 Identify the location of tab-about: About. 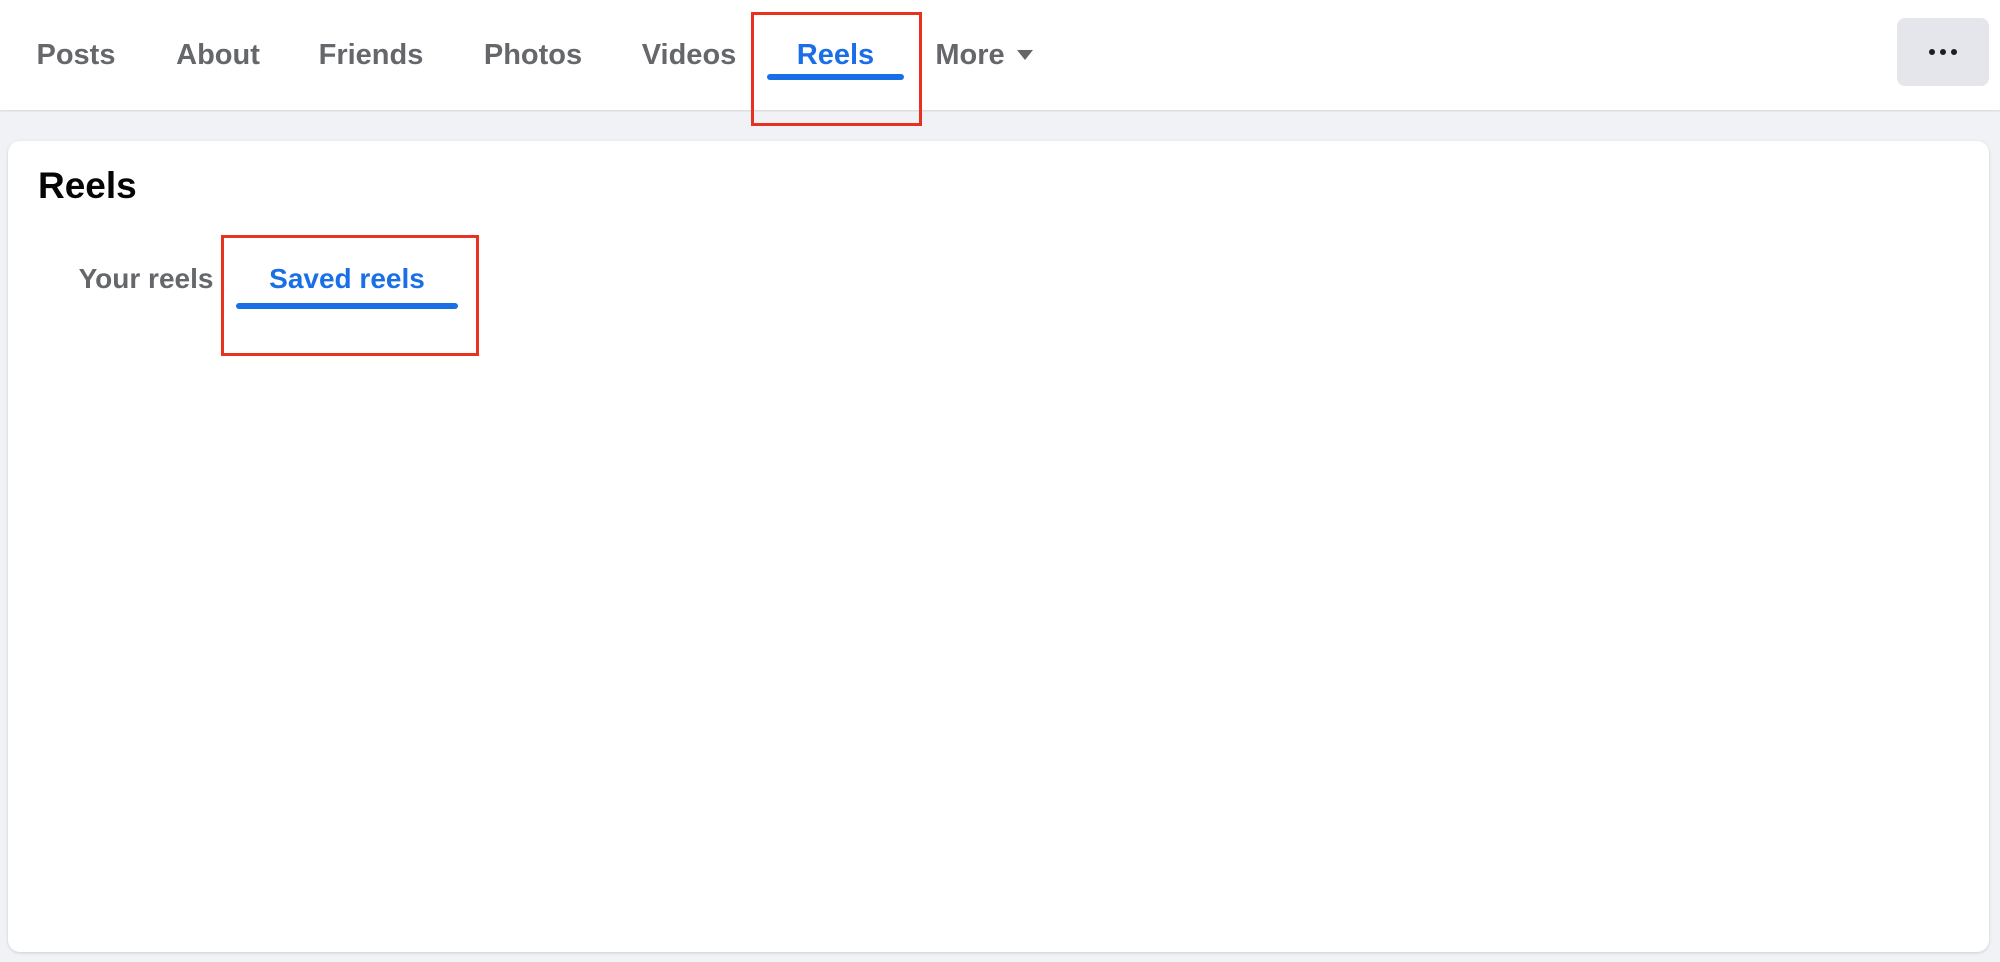
(218, 55).